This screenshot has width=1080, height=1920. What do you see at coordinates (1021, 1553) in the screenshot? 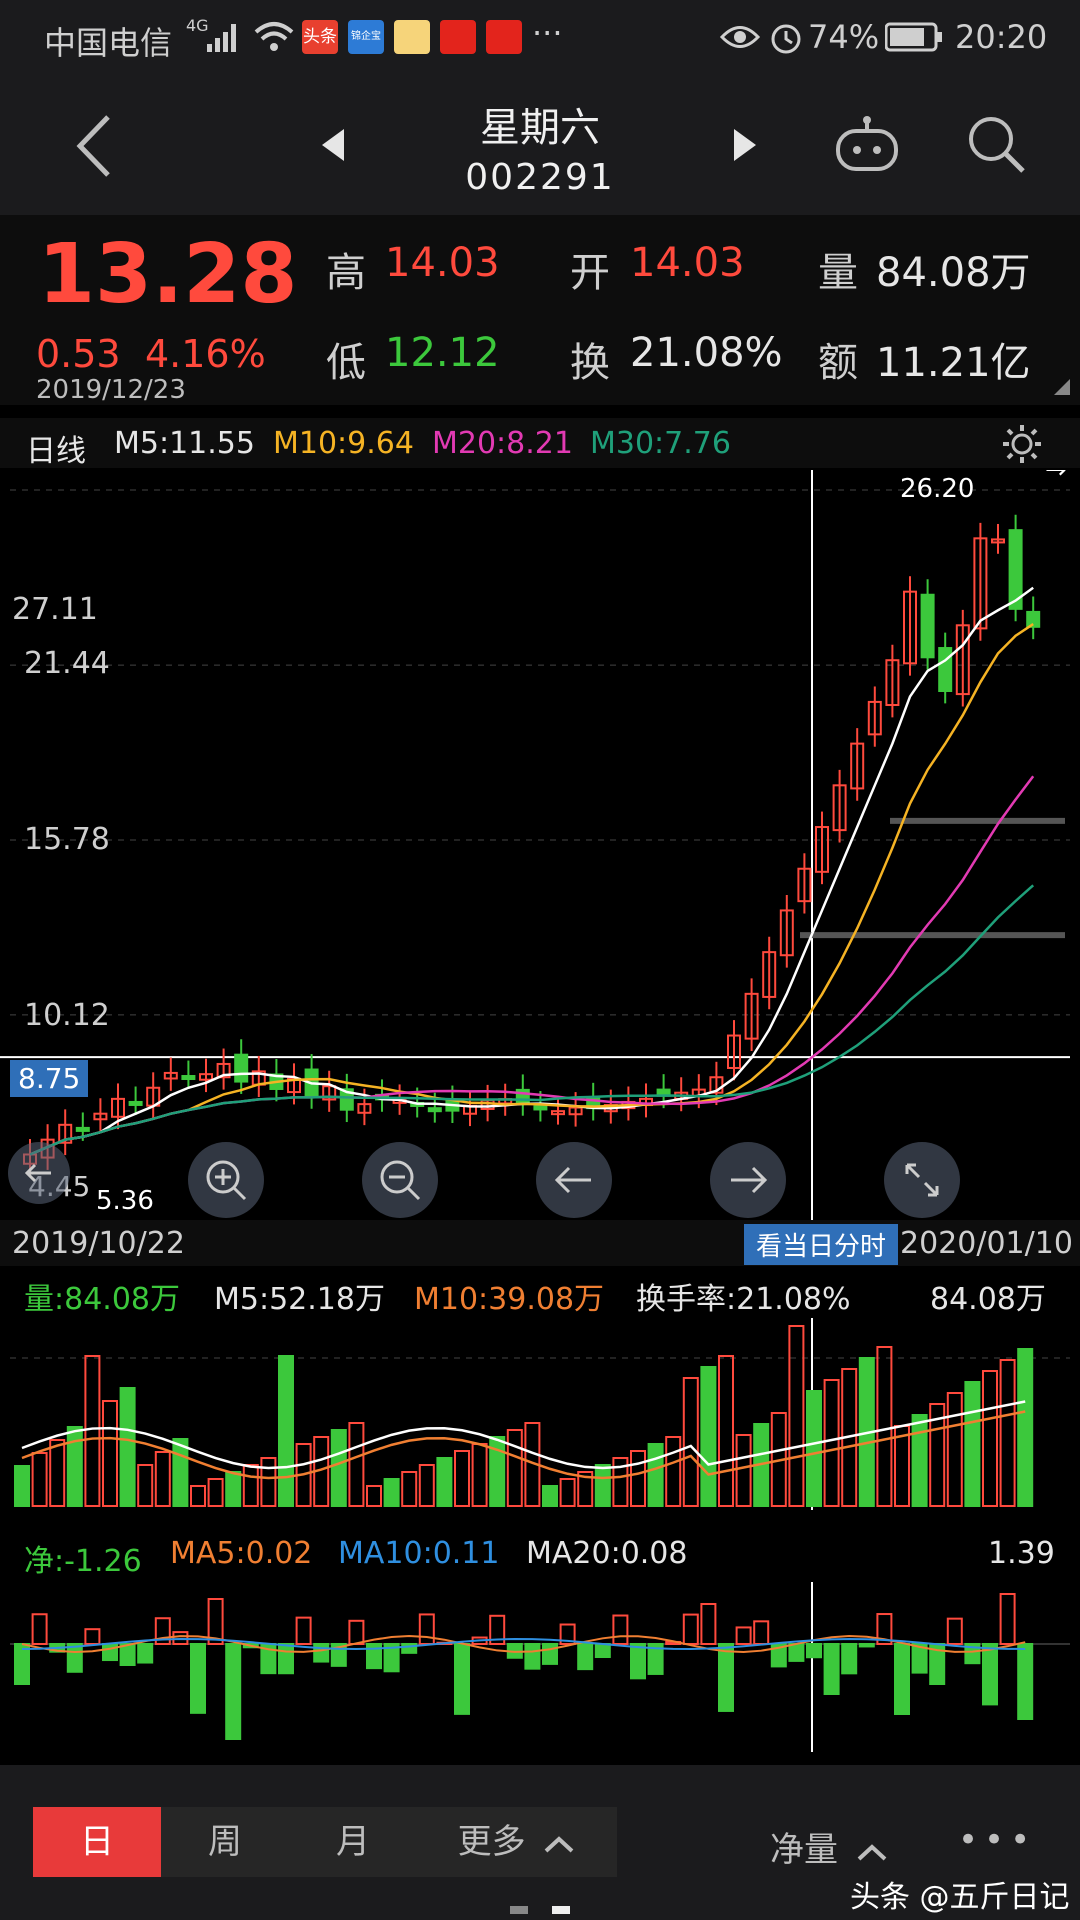
I see `net-max: 1.39` at bounding box center [1021, 1553].